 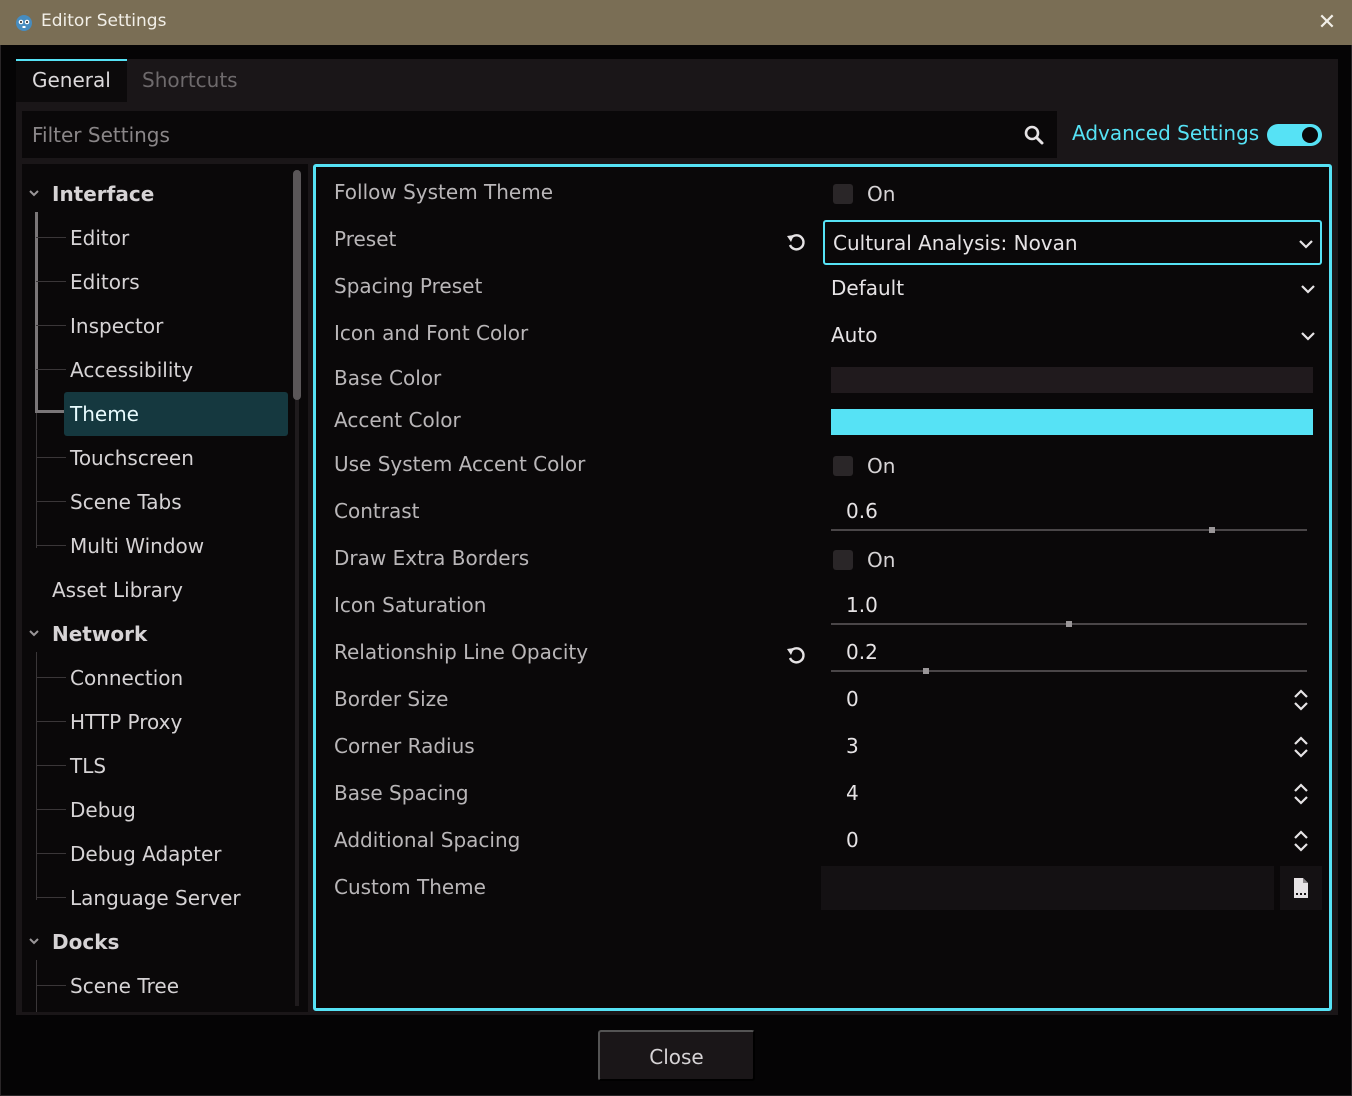 I want to click on tree-item-multi-window: Multi Window, so click(x=120, y=546).